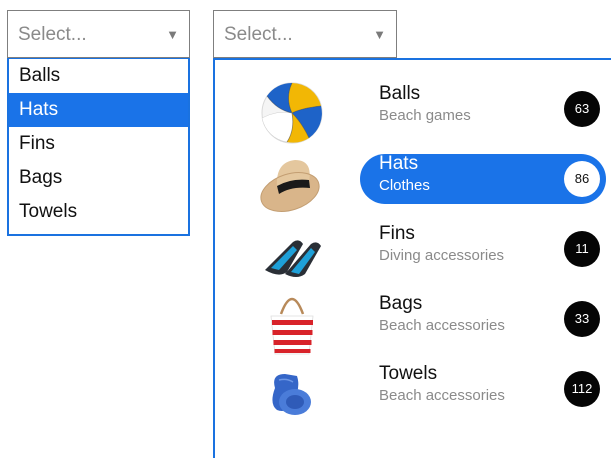 The width and height of the screenshot is (611, 458). Describe the element at coordinates (290, 186) in the screenshot. I see `hat-icon` at that location.